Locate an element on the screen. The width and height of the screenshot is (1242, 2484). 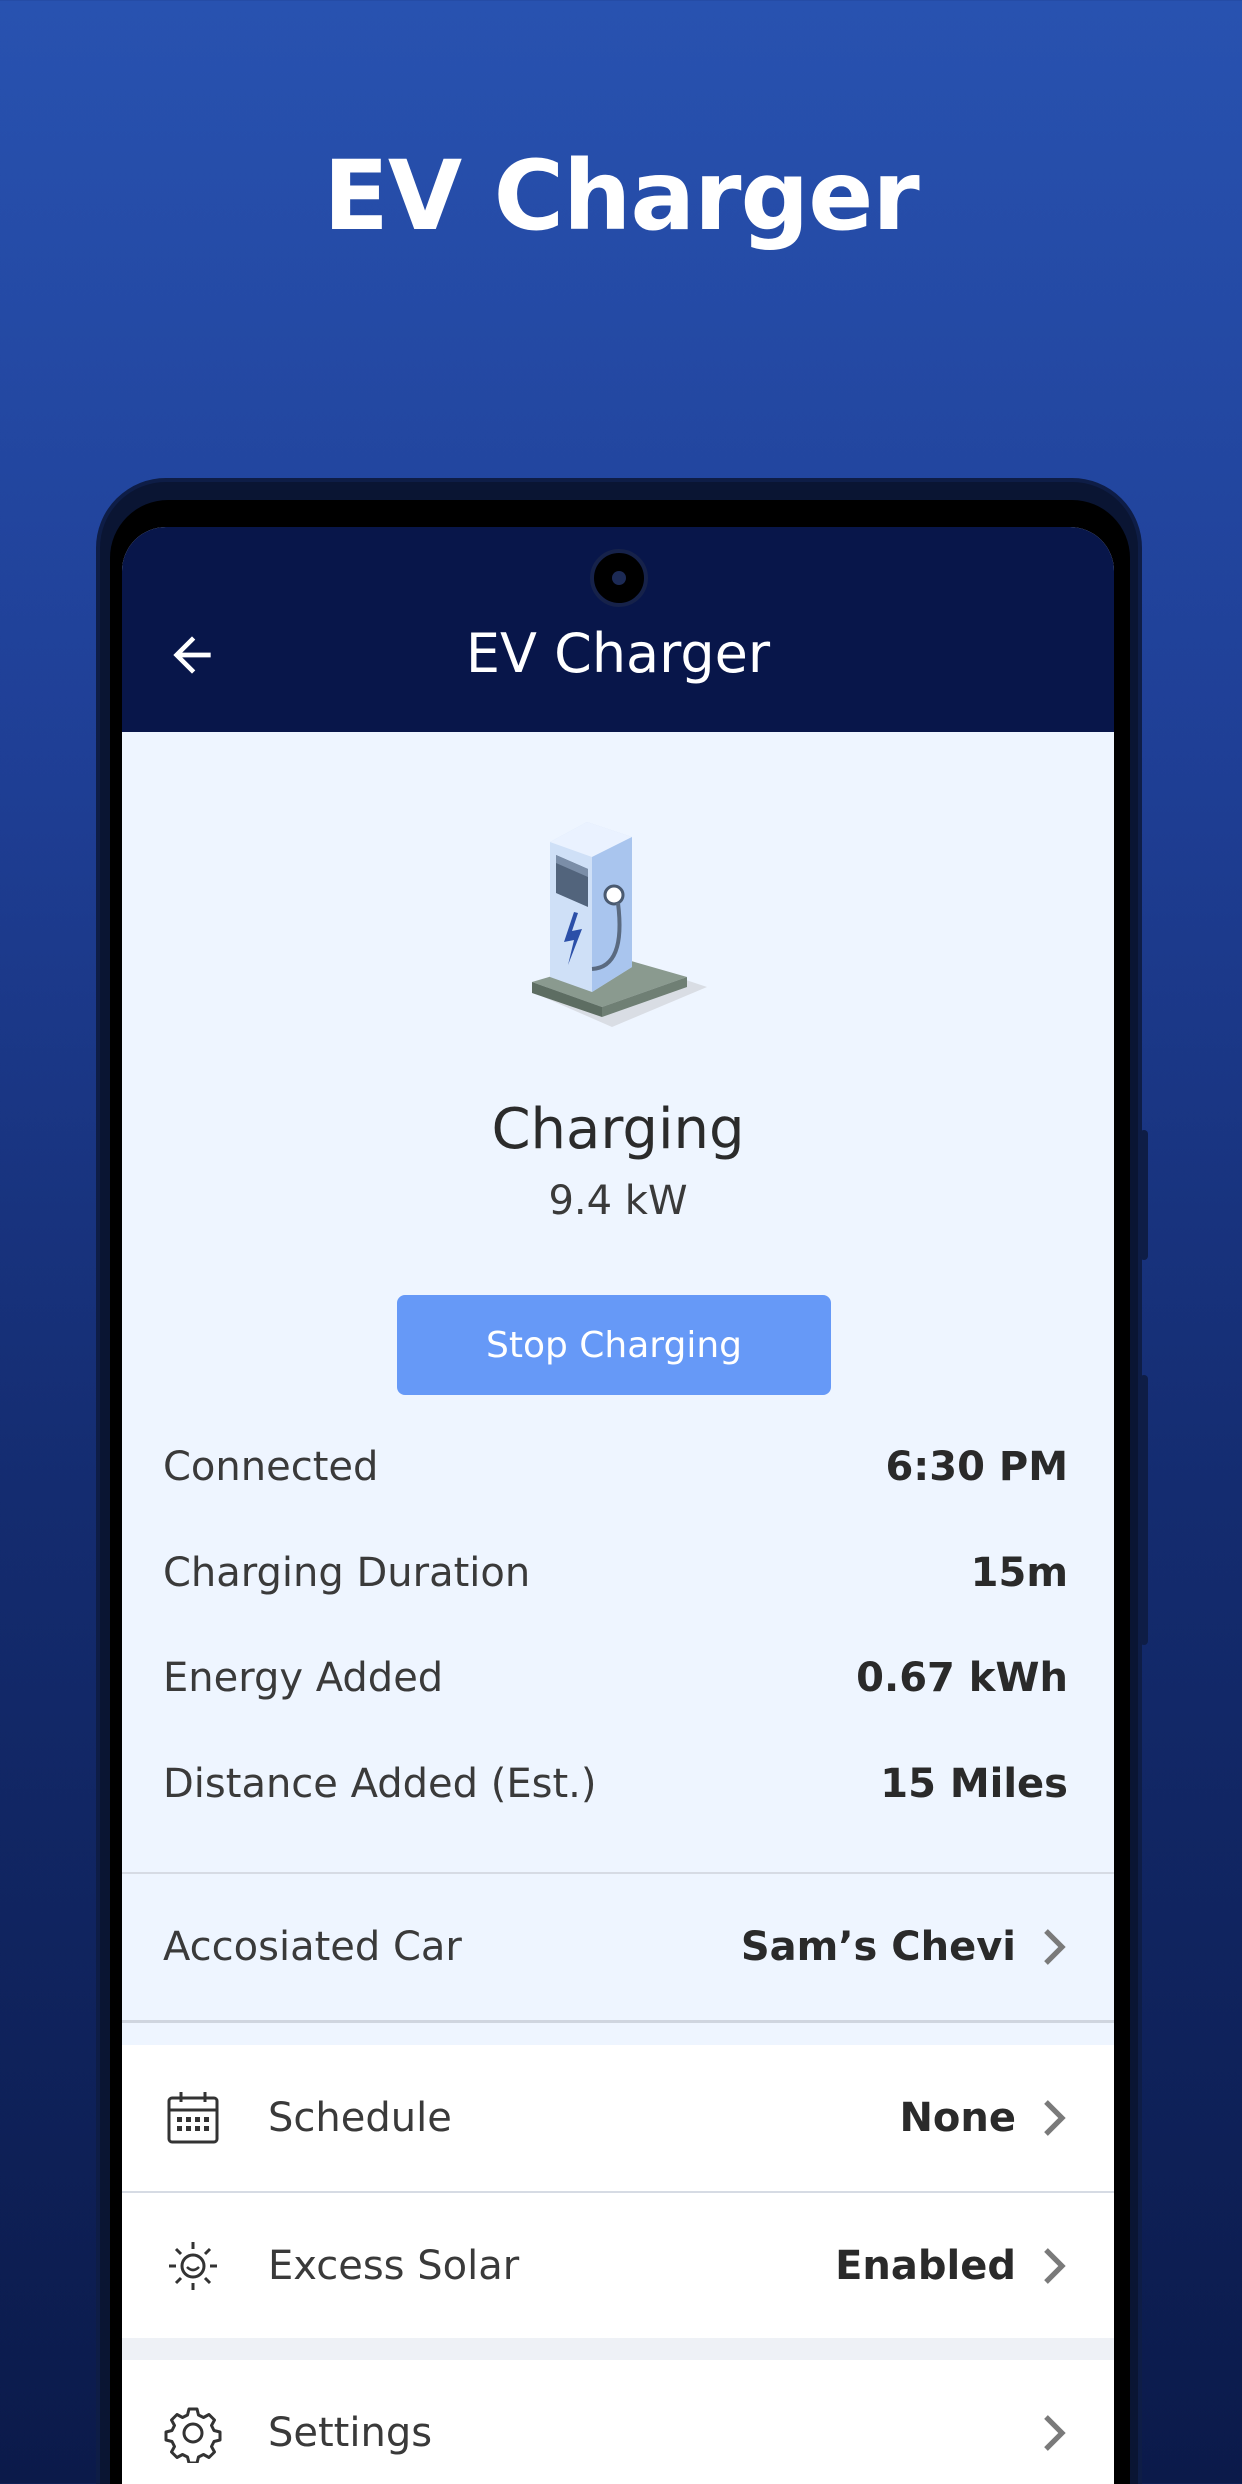
ev-charger-illustration is located at coordinates (619, 924).